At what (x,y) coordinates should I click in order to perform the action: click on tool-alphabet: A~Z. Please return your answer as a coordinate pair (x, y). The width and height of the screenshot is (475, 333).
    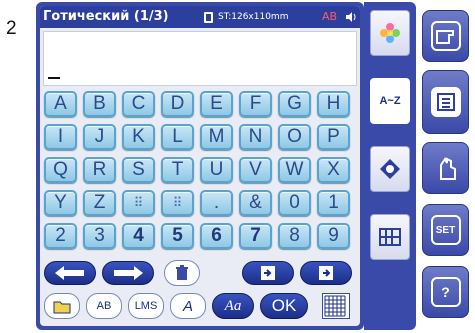
    Looking at the image, I should click on (390, 101).